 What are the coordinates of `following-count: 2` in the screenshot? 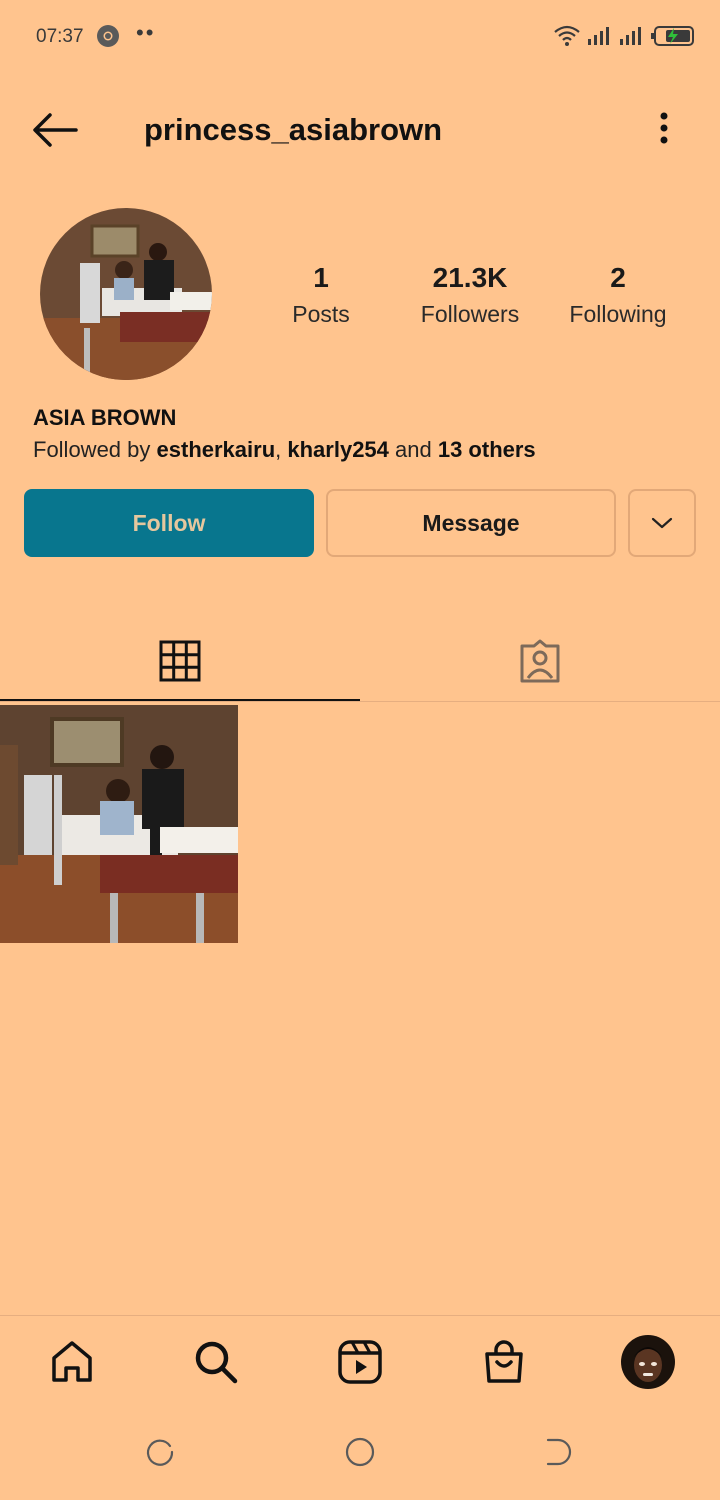 It's located at (618, 277).